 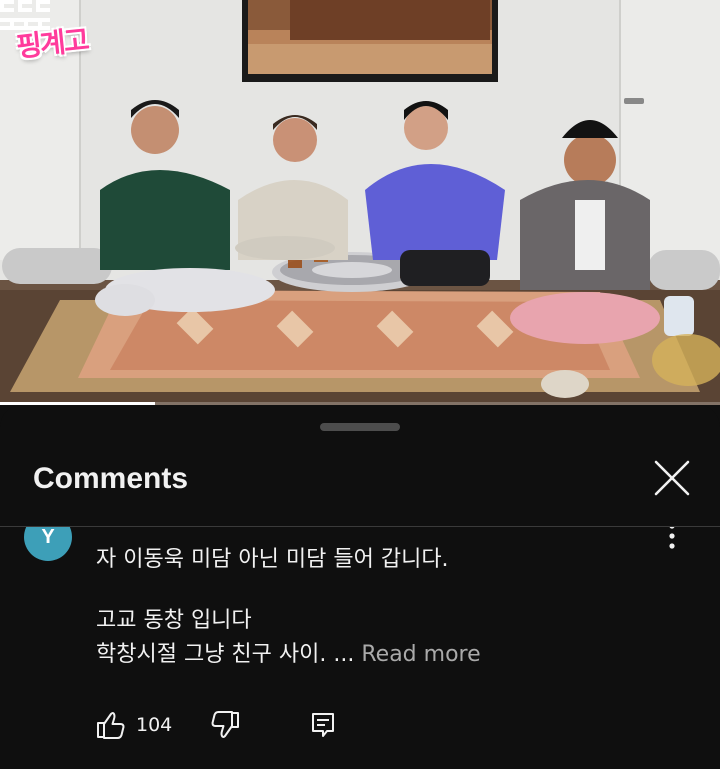 I want to click on reply-button, so click(x=323, y=725).